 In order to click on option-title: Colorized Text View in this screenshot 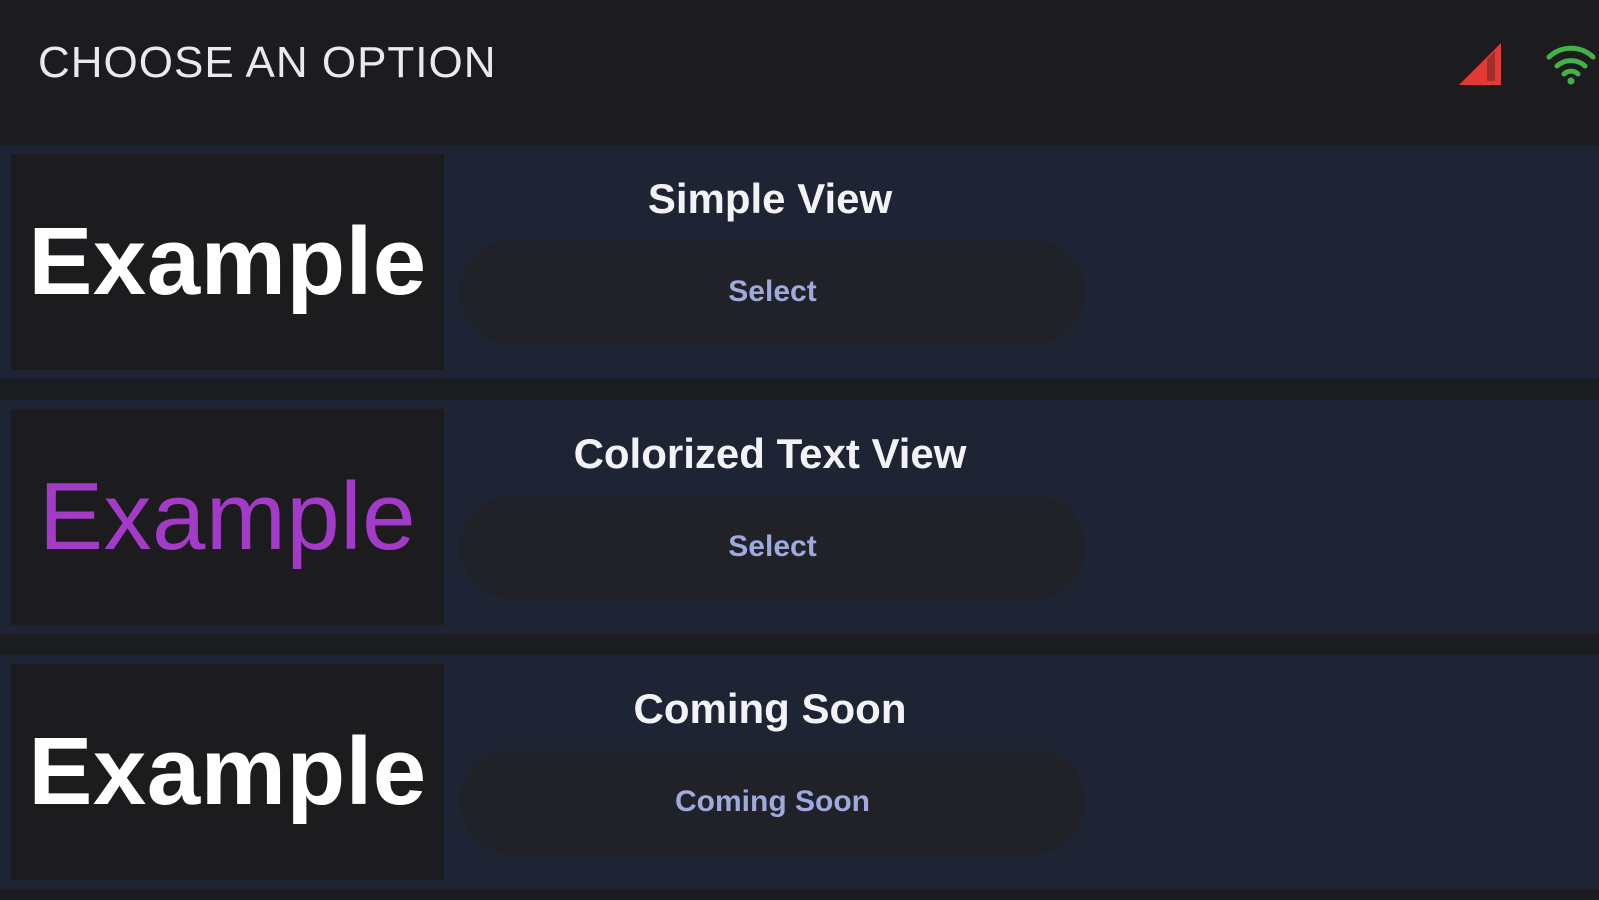, I will do `click(770, 453)`.